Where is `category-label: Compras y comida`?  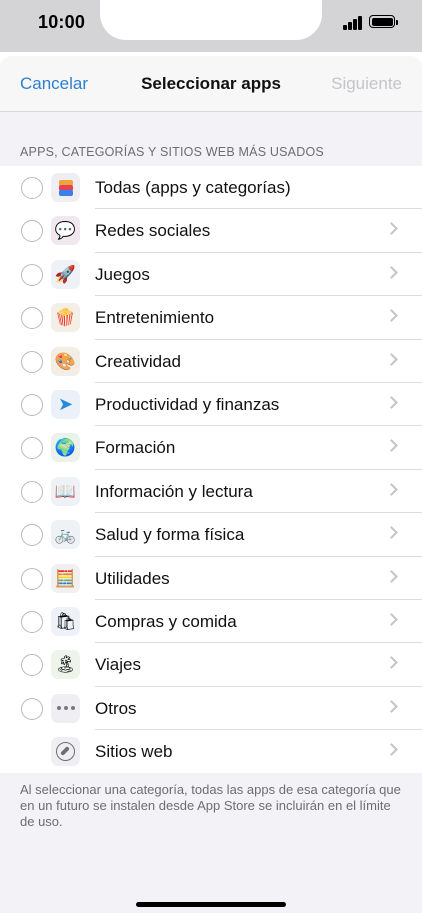
category-label: Compras y comida is located at coordinates (166, 621).